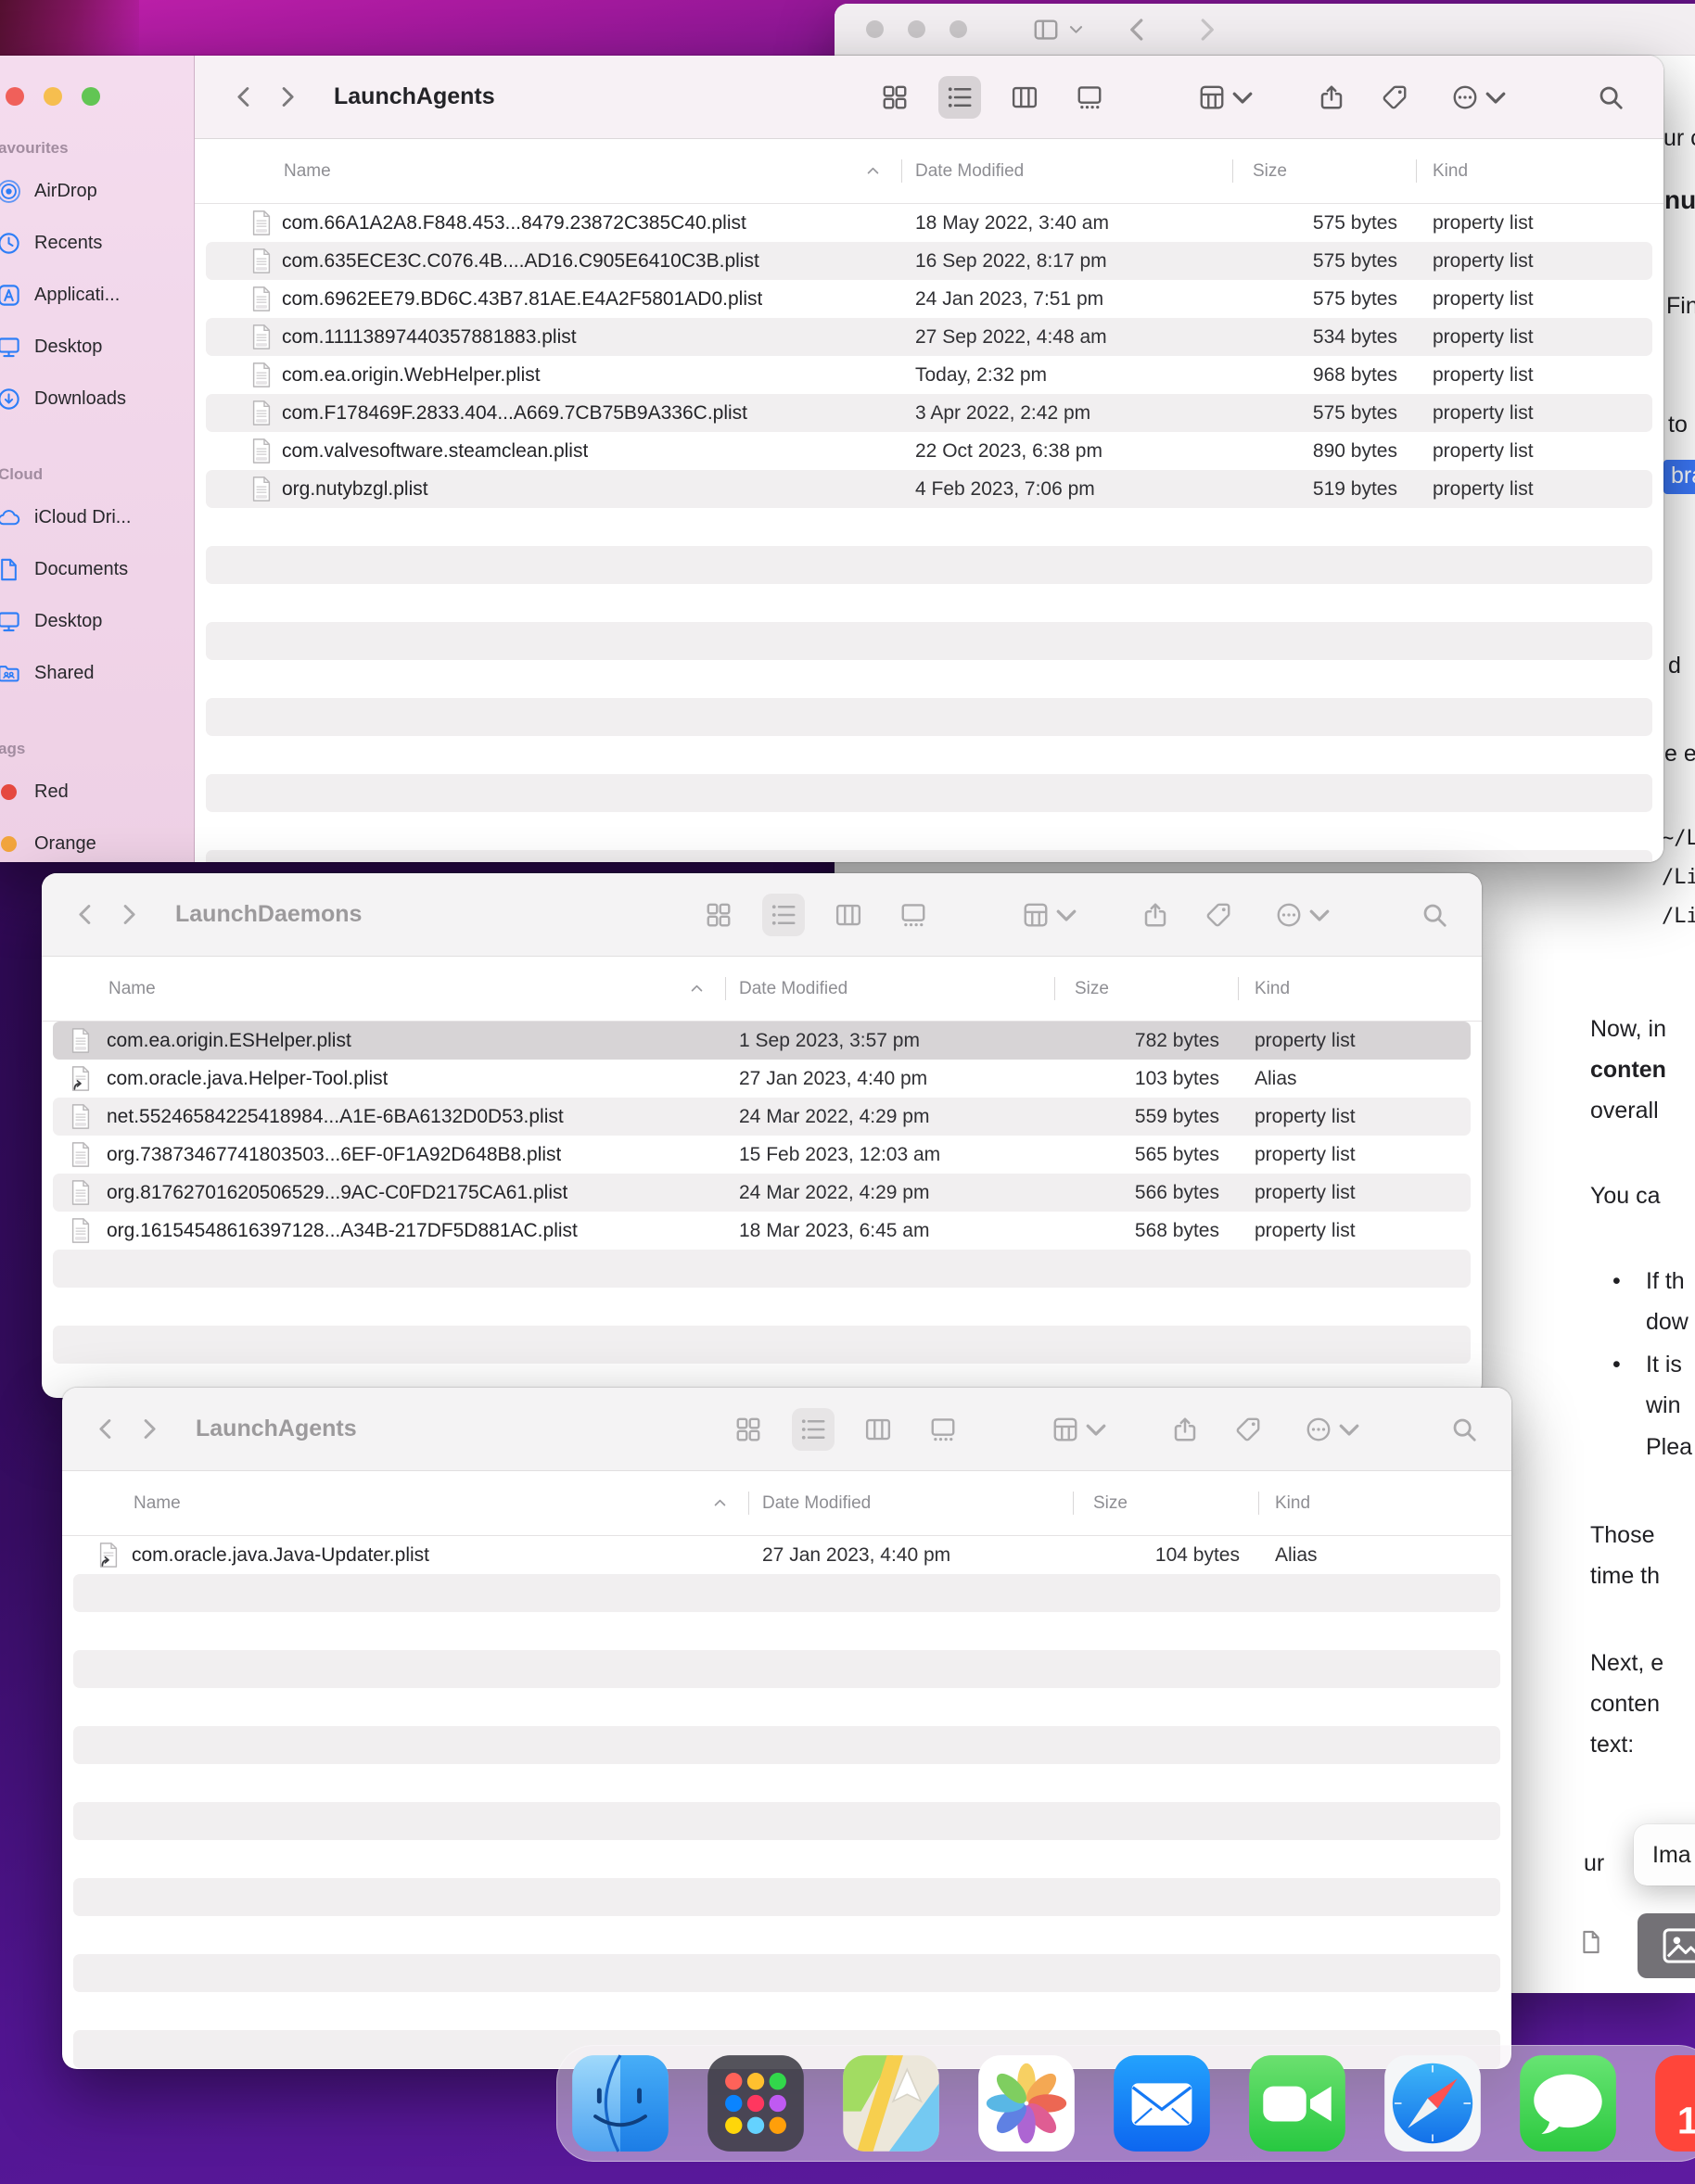  Describe the element at coordinates (1666, 1945) in the screenshot. I see `image-attachment-icon` at that location.